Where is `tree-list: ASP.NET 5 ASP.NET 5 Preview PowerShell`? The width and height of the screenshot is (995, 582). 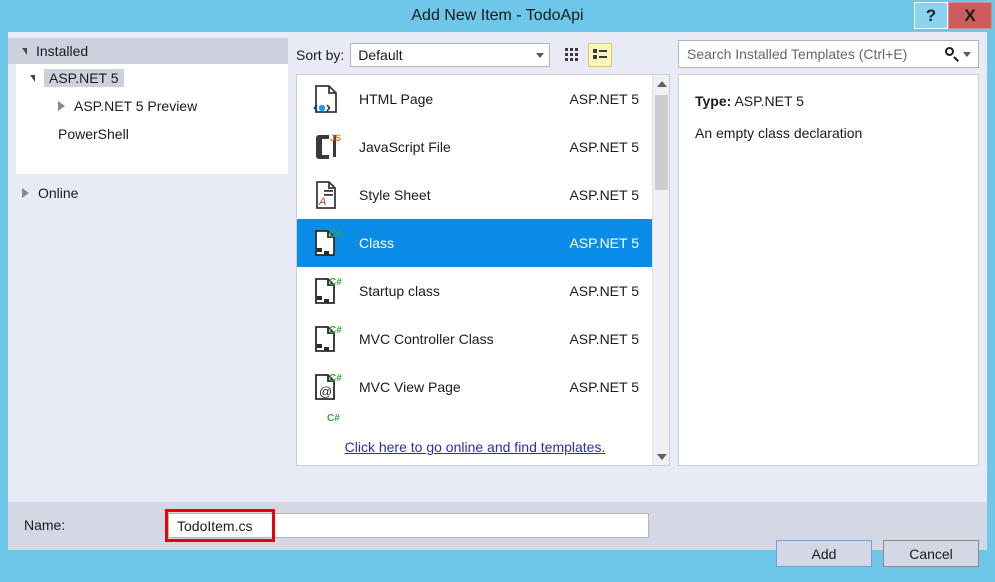
tree-list: ASP.NET 5 ASP.NET 5 Preview PowerShell is located at coordinates (152, 119).